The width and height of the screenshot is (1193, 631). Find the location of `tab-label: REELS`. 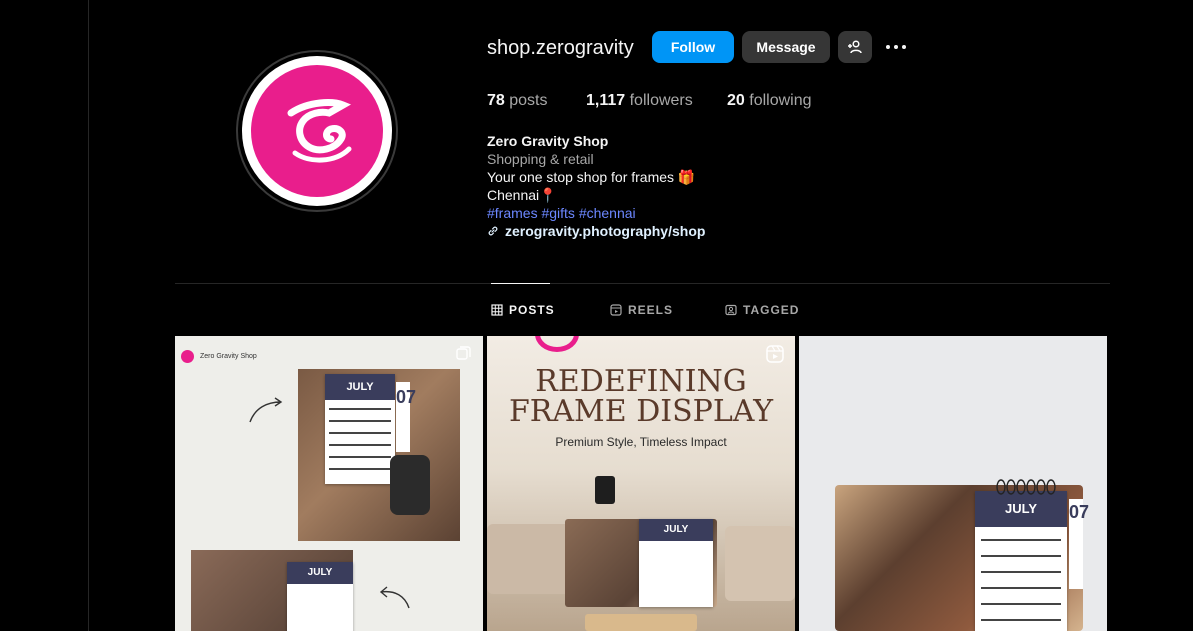

tab-label: REELS is located at coordinates (651, 310).